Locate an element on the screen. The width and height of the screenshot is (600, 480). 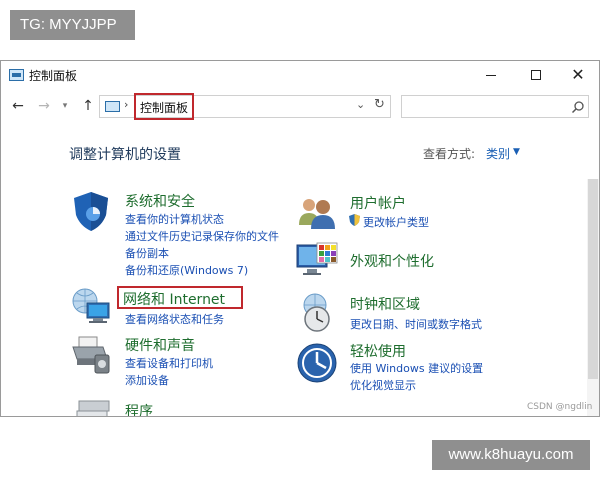
category-network-internet: 网络和 Internet is located at coordinates (174, 299).